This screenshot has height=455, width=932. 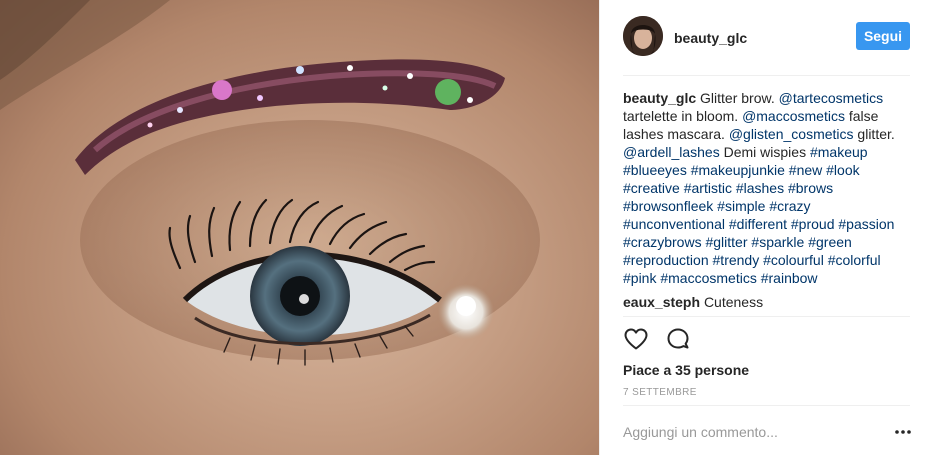 I want to click on hashtag-link: #reproduction, so click(x=666, y=260).